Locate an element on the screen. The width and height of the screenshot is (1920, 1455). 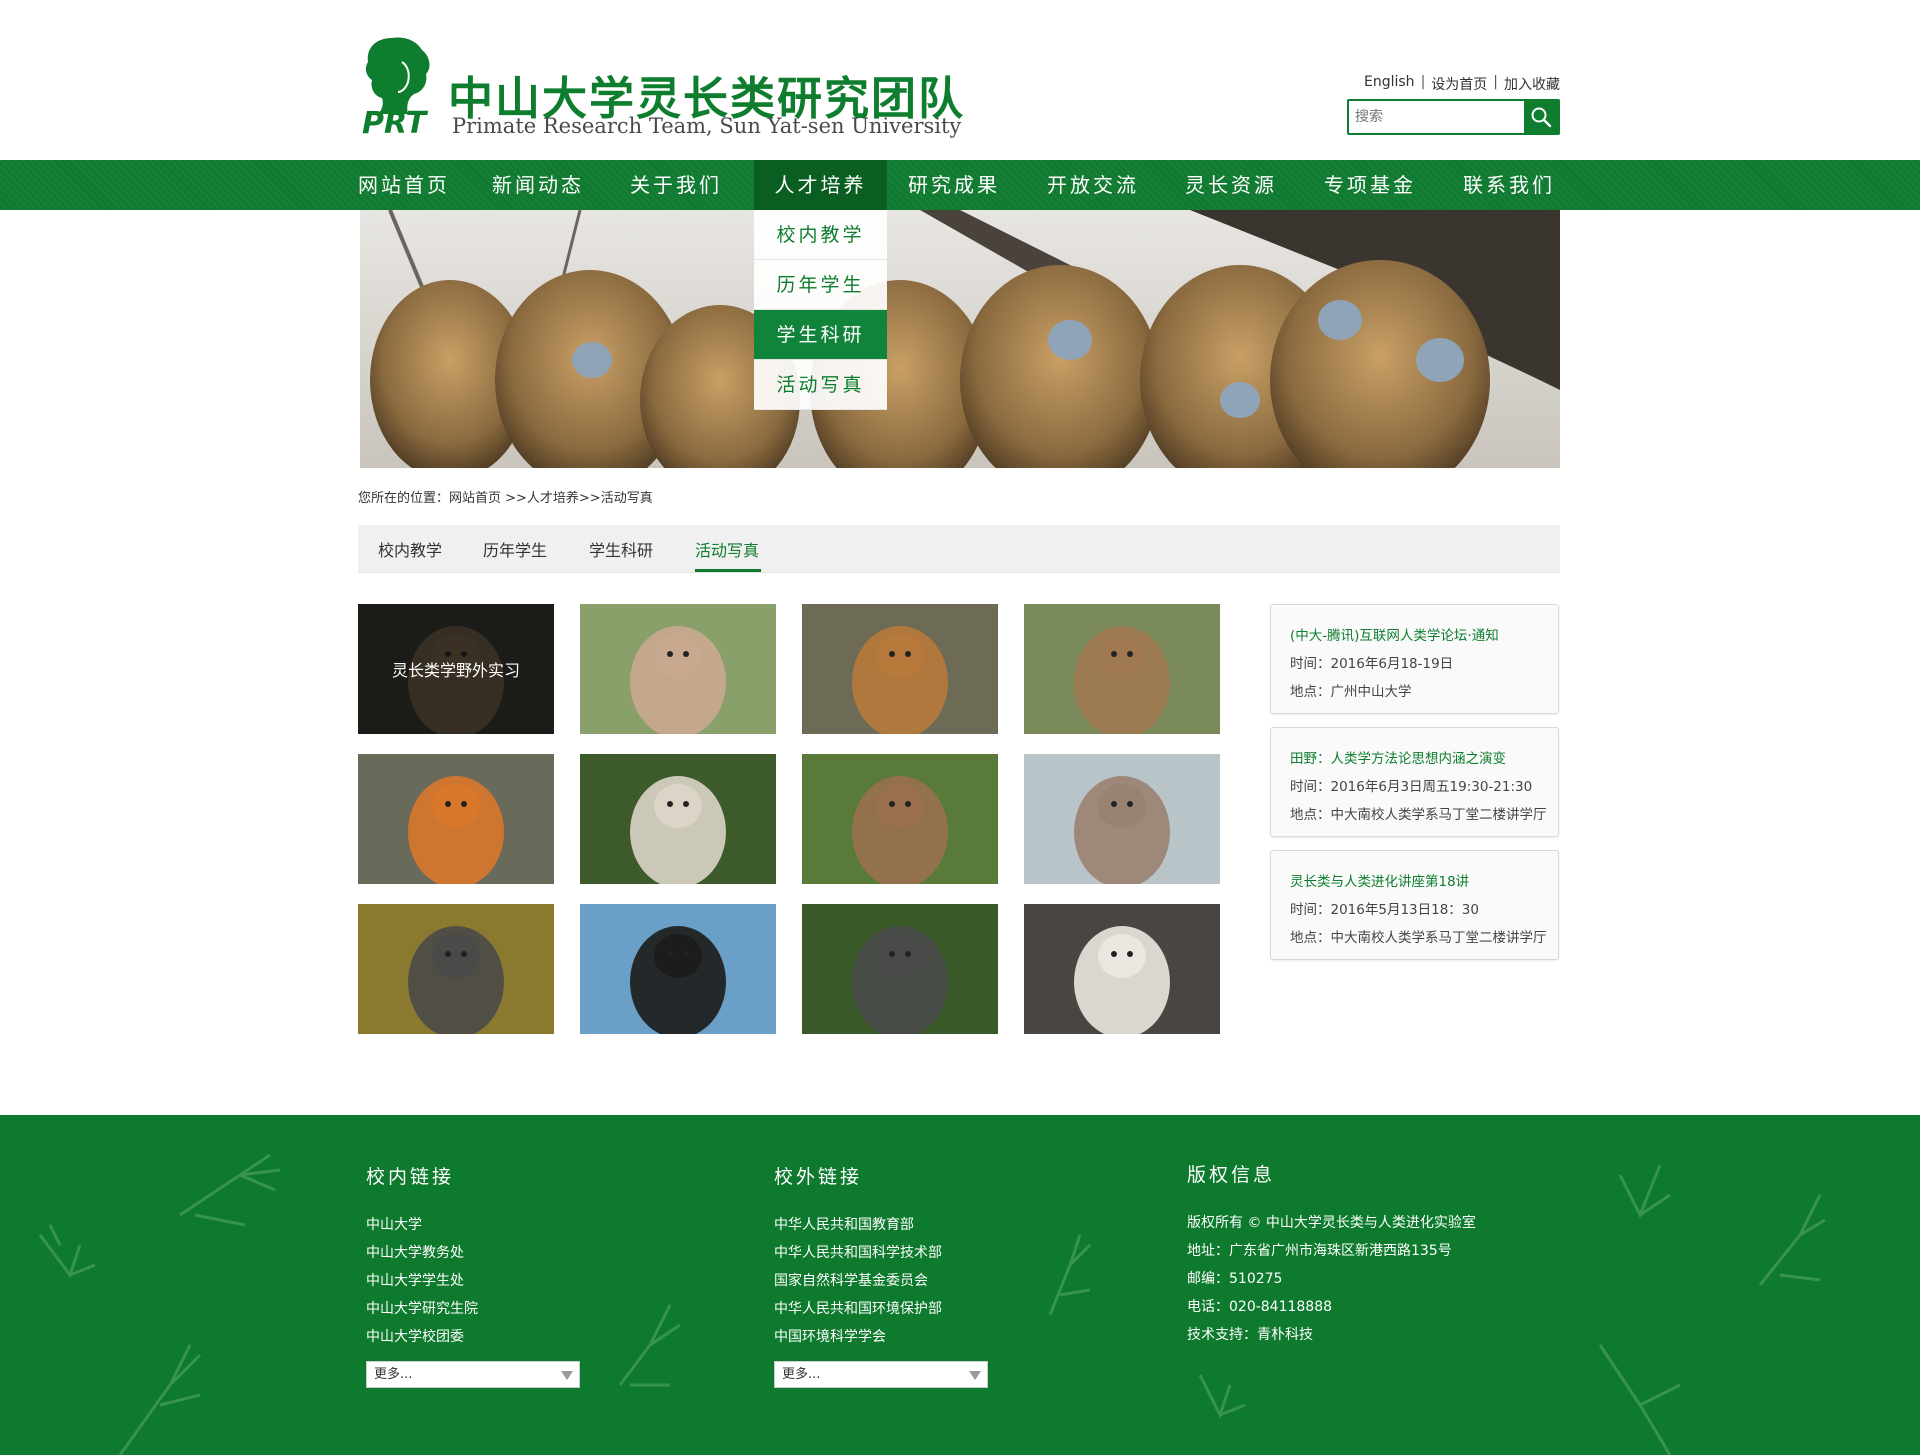
nav-home: 网站首页 is located at coordinates (403, 185).